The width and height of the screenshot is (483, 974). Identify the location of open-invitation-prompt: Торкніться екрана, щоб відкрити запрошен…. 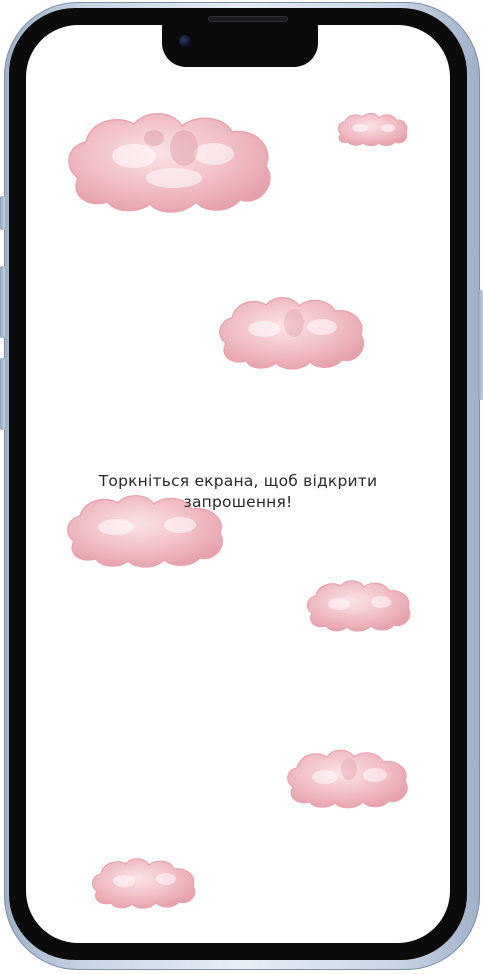
(238, 492).